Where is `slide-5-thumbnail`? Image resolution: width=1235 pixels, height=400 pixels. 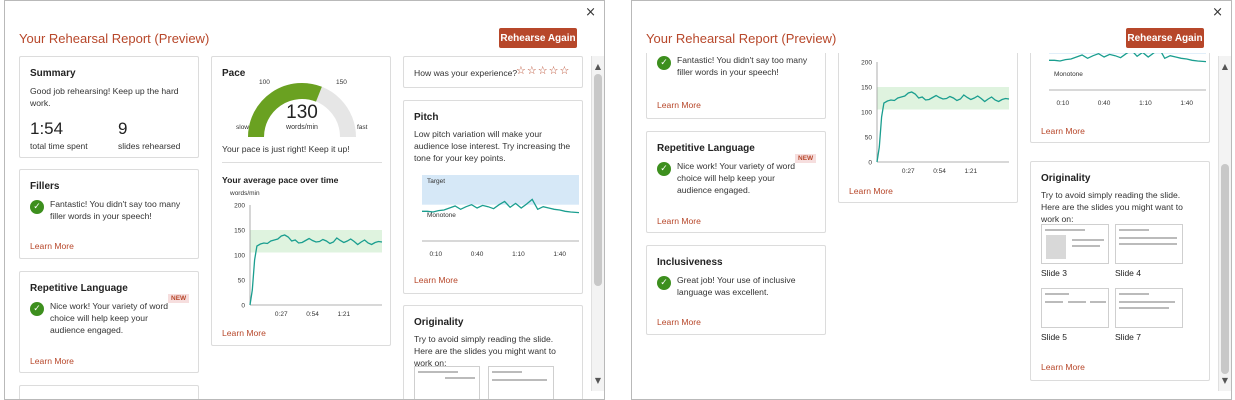
slide-5-thumbnail is located at coordinates (1075, 308).